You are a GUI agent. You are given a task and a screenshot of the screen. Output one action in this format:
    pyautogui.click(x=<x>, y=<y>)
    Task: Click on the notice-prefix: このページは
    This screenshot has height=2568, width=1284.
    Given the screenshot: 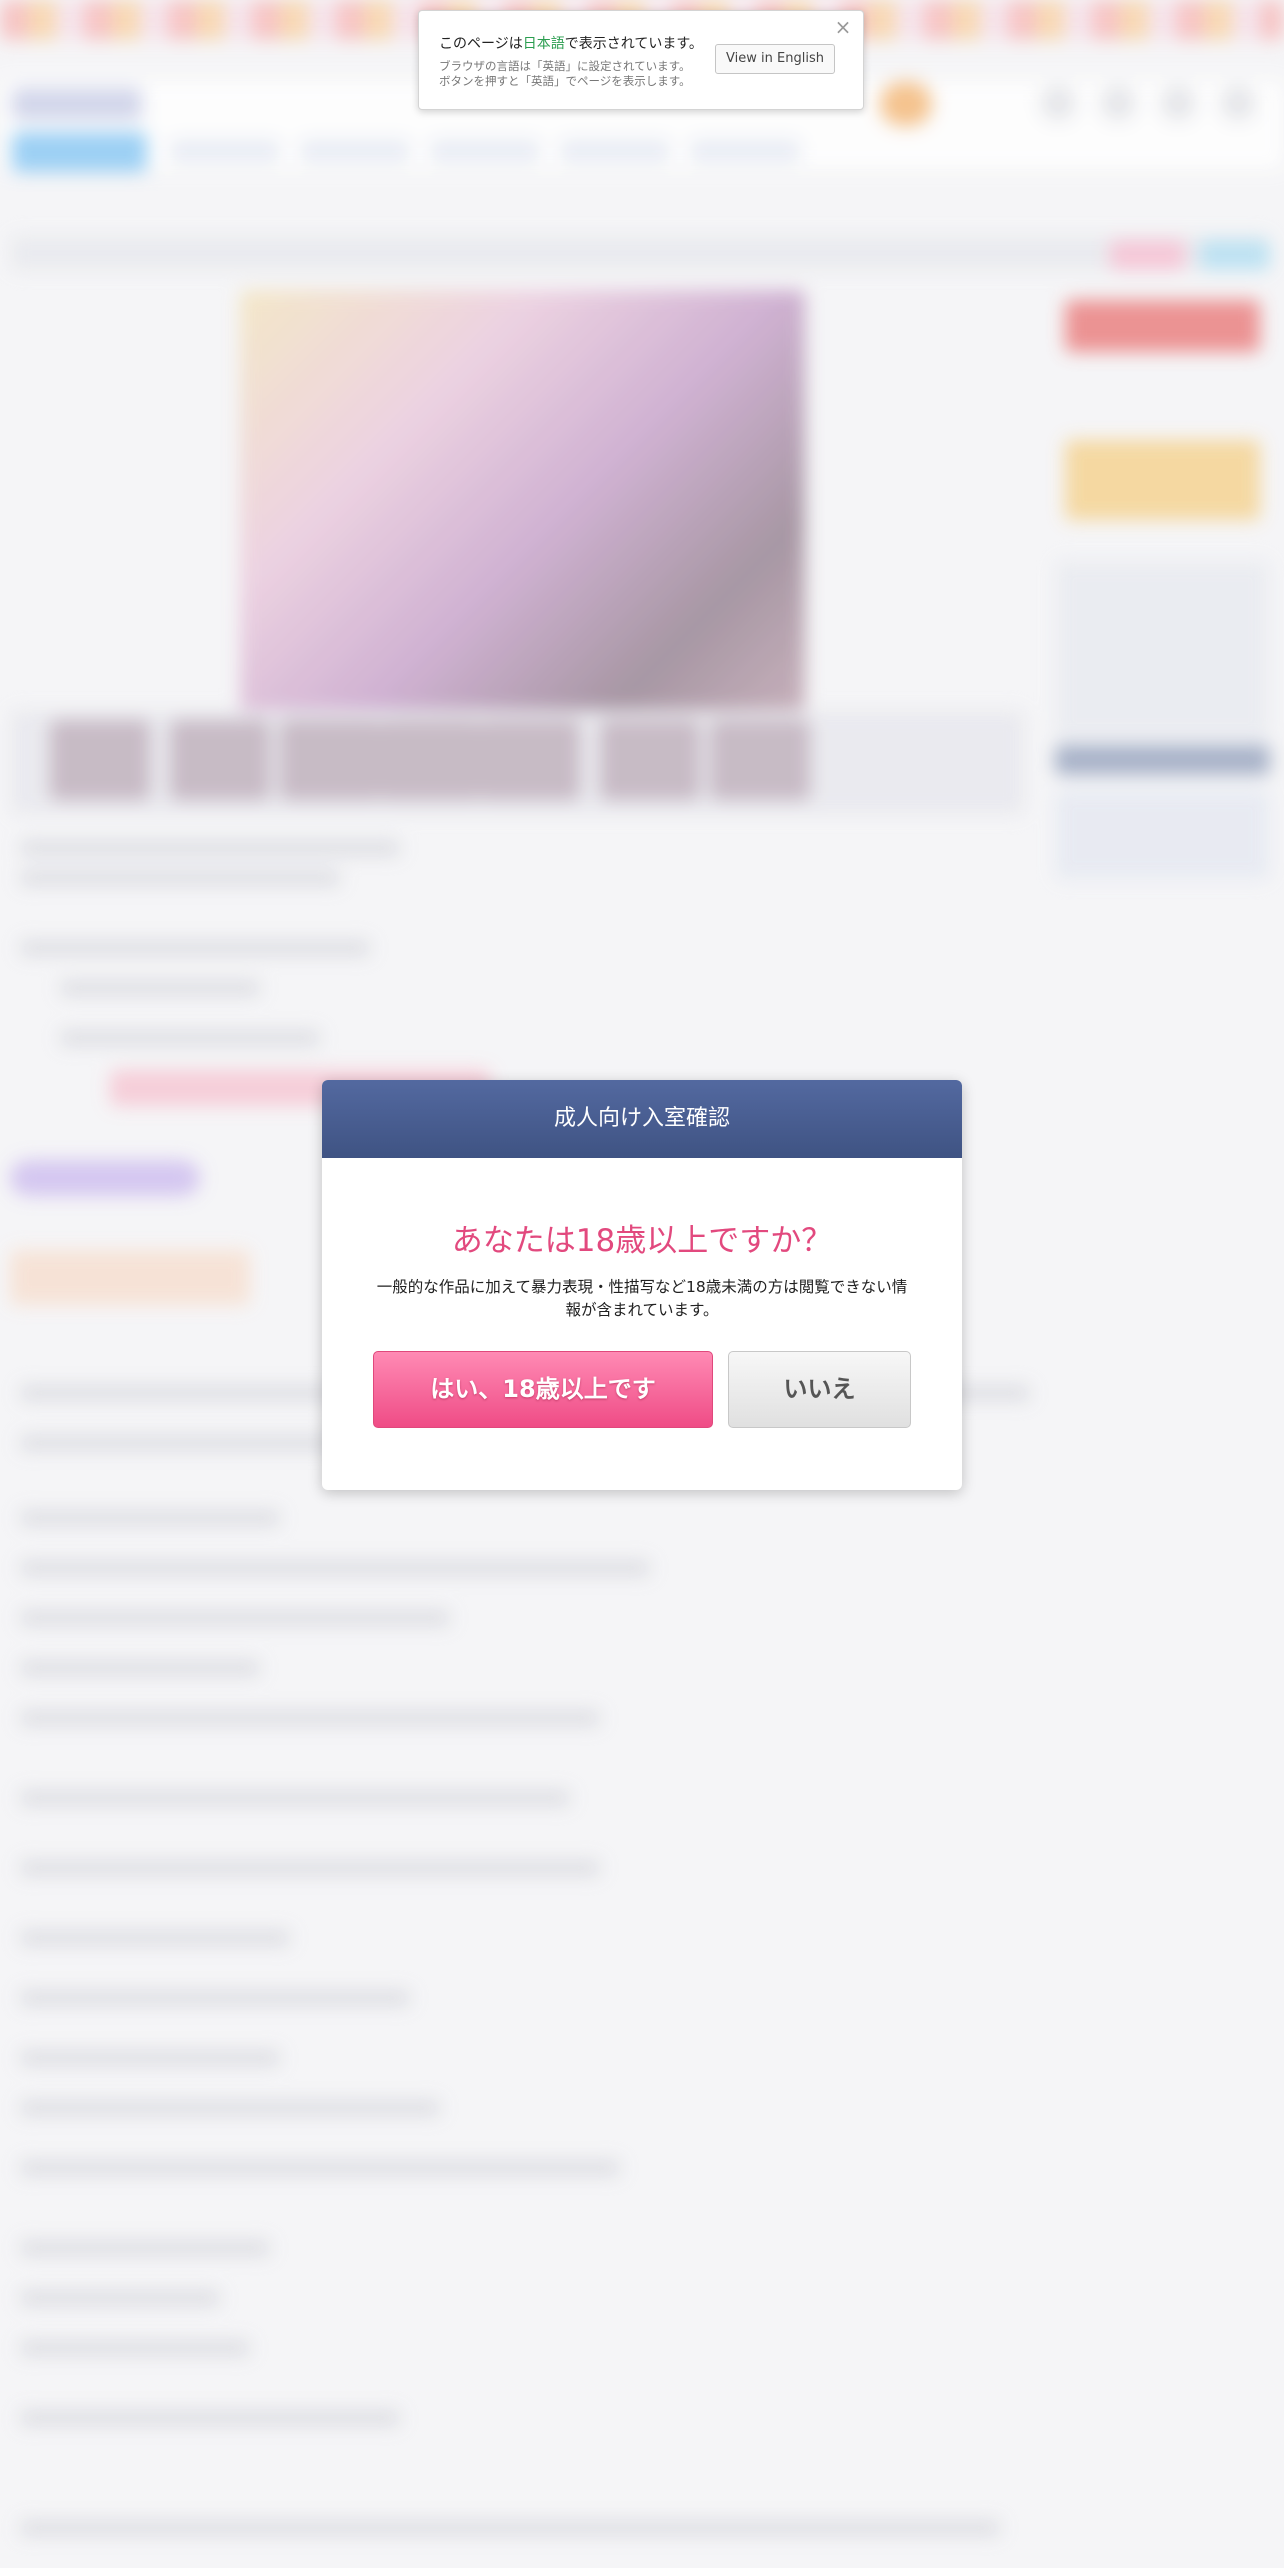 What is the action you would take?
    pyautogui.click(x=481, y=44)
    